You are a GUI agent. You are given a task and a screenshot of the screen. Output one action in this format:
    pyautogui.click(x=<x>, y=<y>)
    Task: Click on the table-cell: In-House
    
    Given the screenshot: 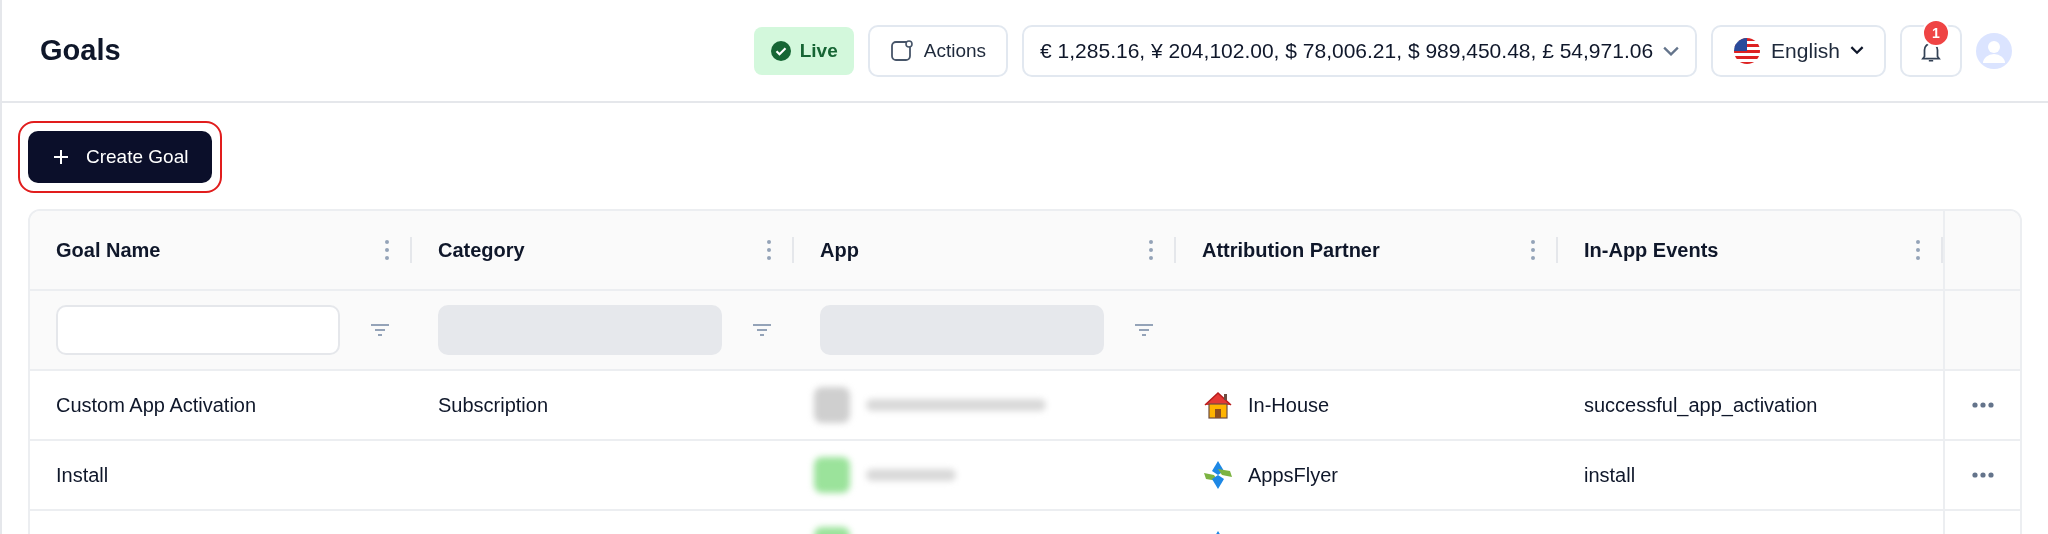 What is the action you would take?
    pyautogui.click(x=1289, y=405)
    